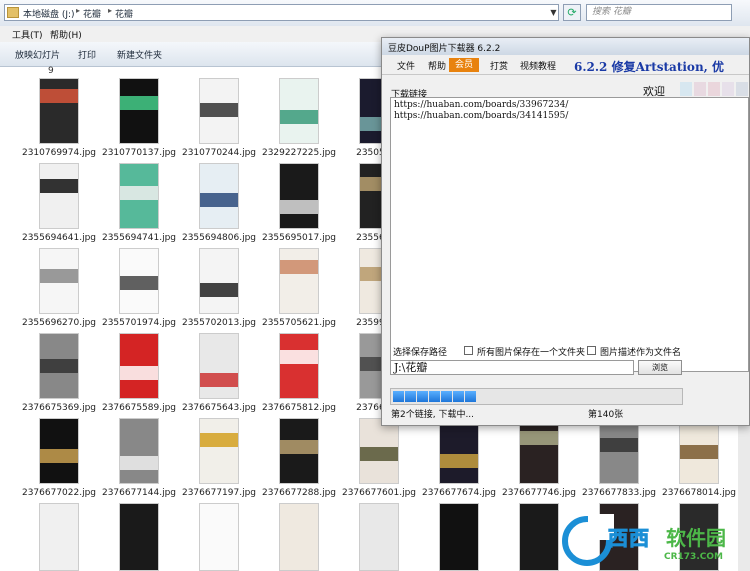 The width and height of the screenshot is (750, 571). Describe the element at coordinates (378, 460) in the screenshot. I see `file-item: 2376677601.jpg` at that location.